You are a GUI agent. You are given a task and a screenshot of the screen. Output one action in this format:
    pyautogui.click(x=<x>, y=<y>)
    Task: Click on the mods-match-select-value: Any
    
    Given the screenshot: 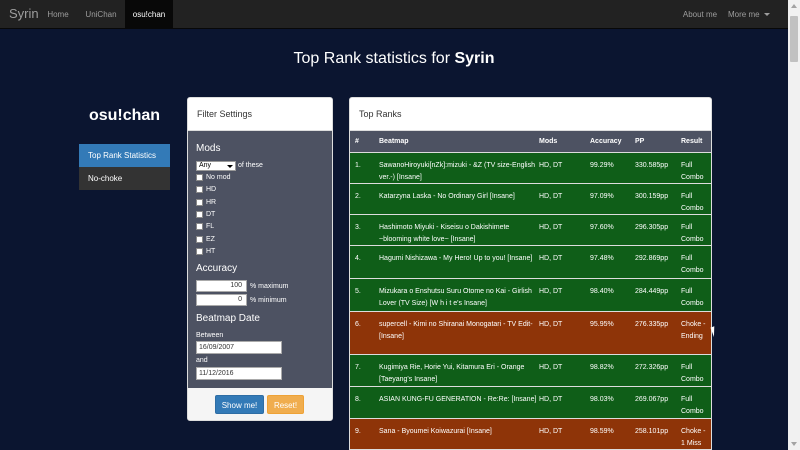 What is the action you would take?
    pyautogui.click(x=205, y=165)
    